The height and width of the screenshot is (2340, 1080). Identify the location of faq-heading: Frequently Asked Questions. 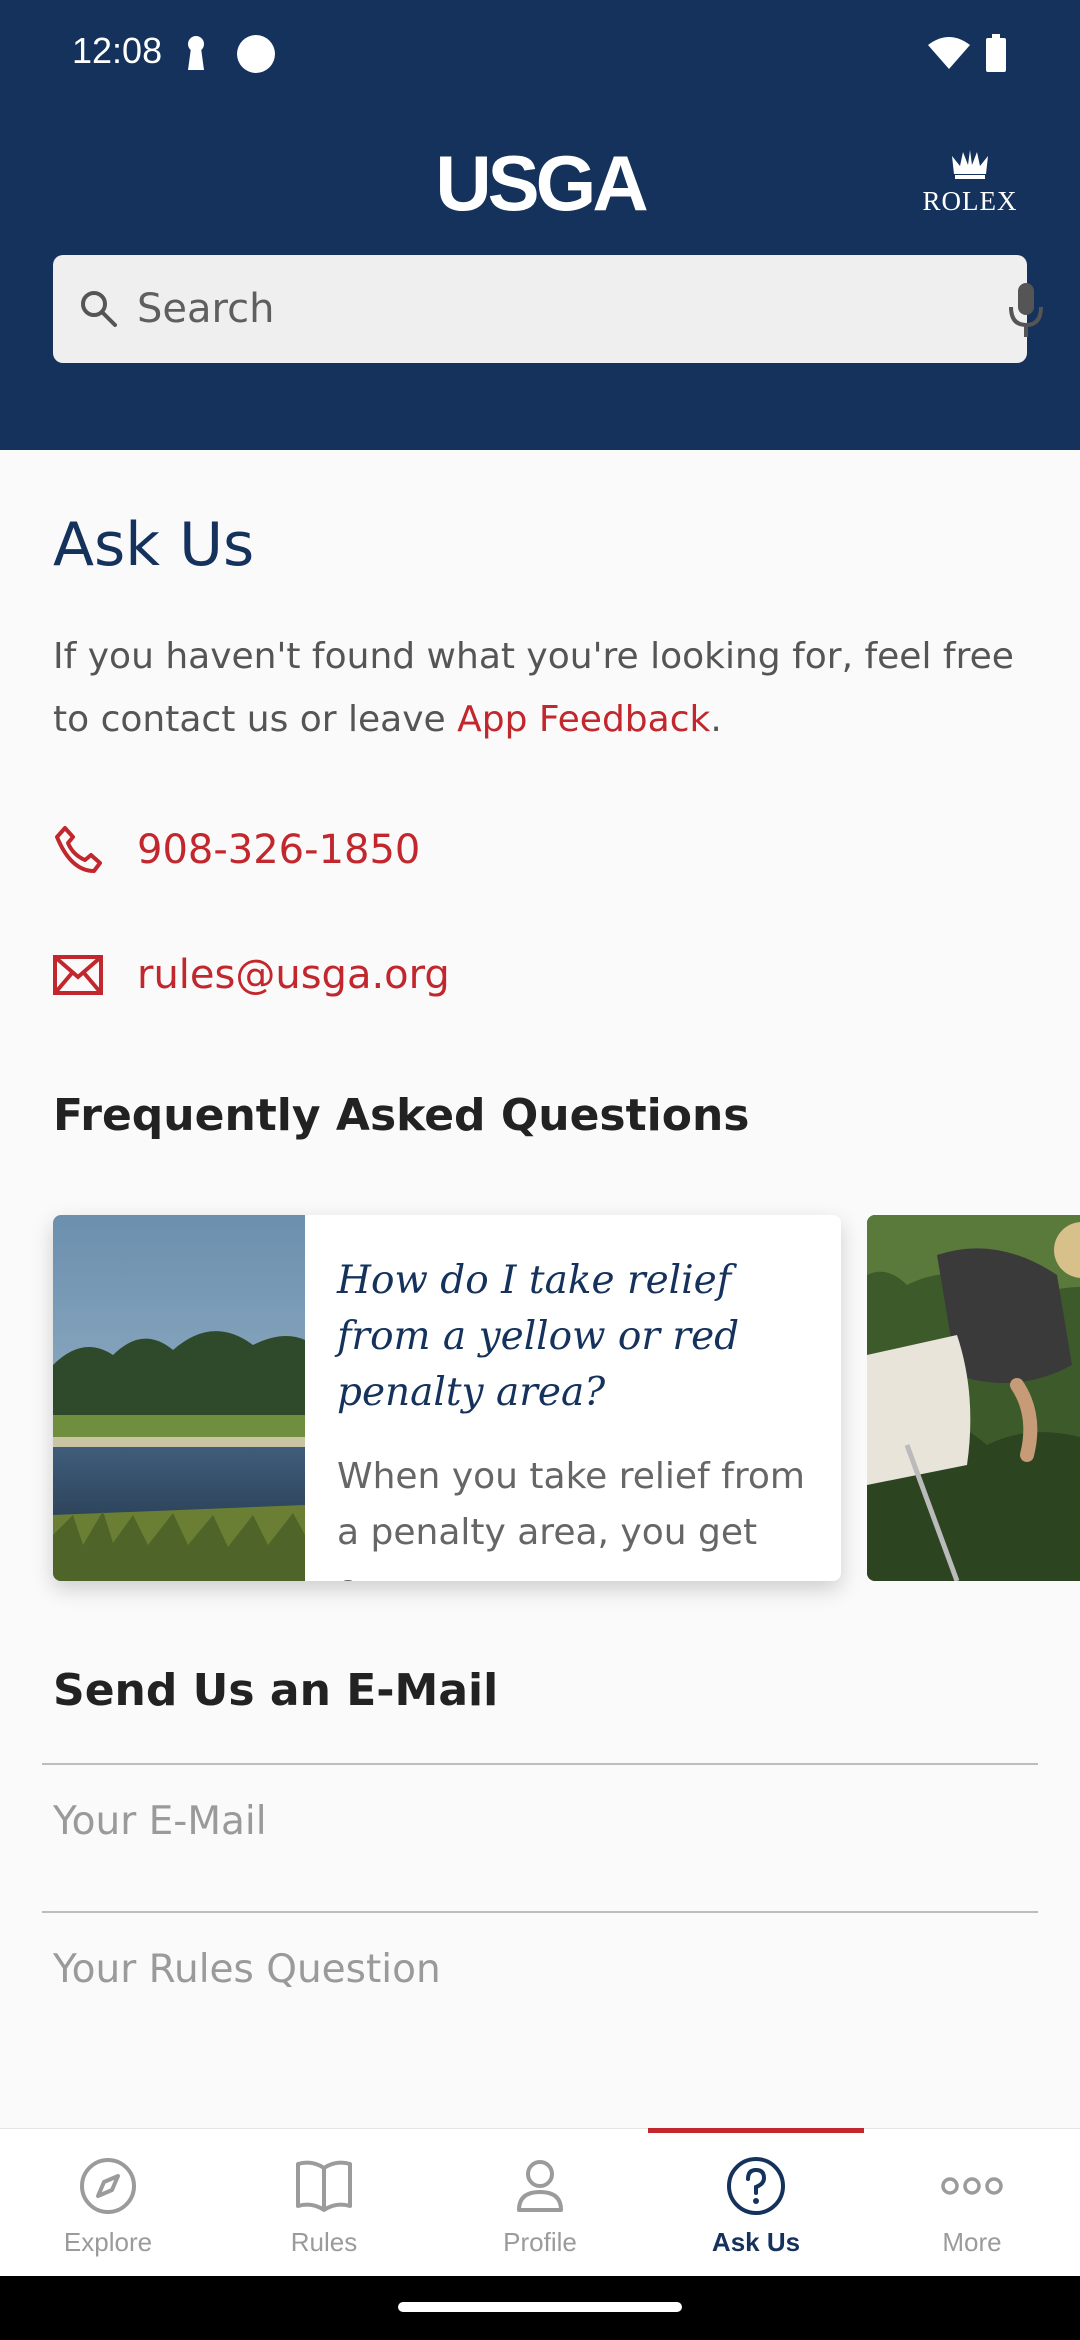
(401, 1115).